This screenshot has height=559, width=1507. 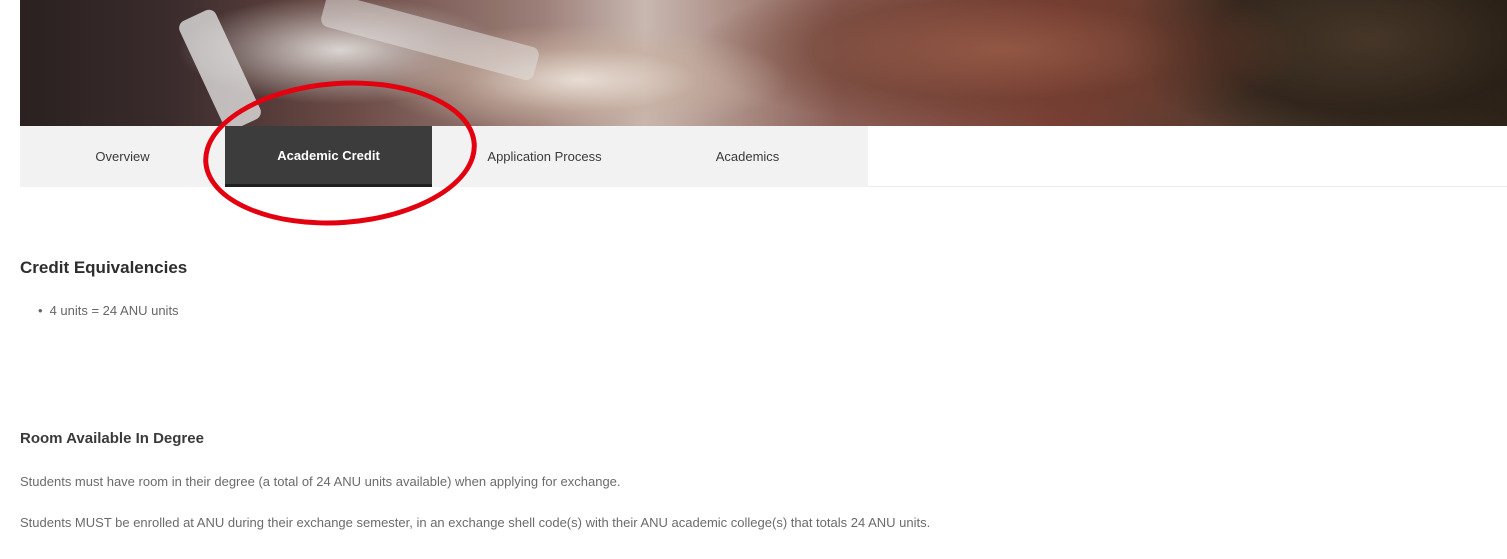 What do you see at coordinates (122, 156) in the screenshot?
I see `tab-overview: Overview` at bounding box center [122, 156].